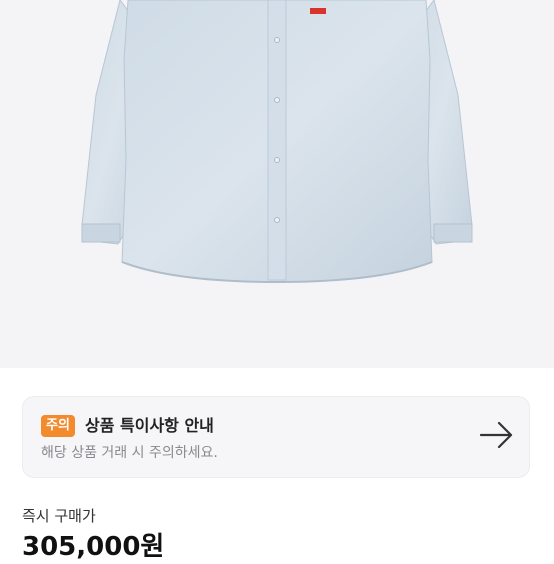 Image resolution: width=554 pixels, height=564 pixels. I want to click on notice-title: 상품 특이사항 안내, so click(149, 425).